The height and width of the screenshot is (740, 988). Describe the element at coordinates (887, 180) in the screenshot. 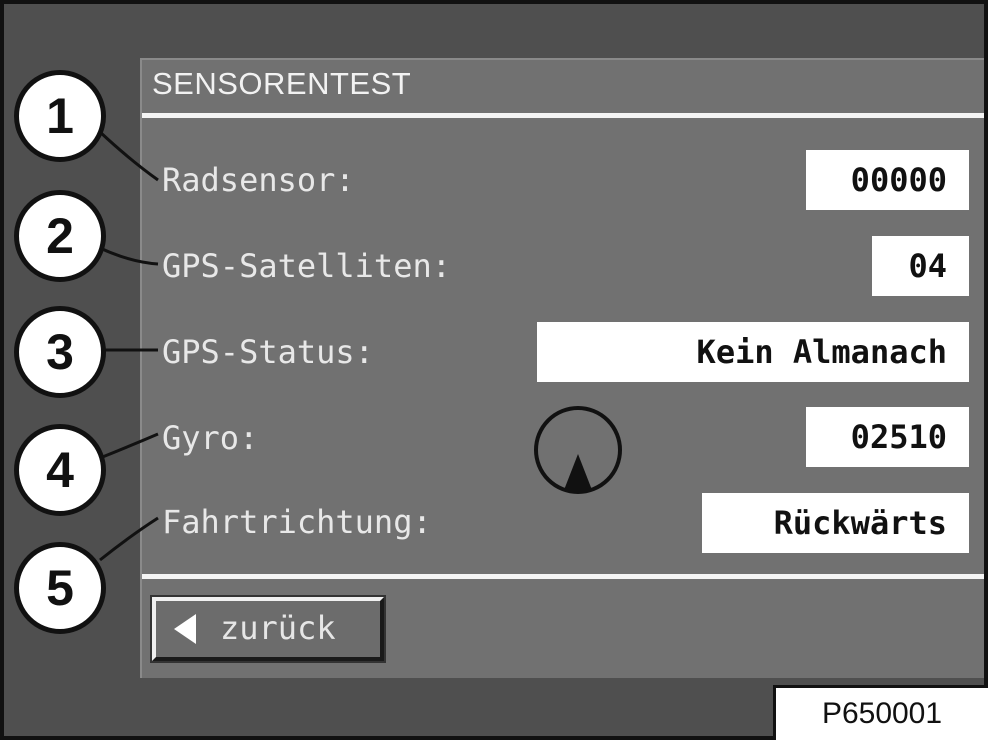

I see `radsensor-value: 00000` at that location.